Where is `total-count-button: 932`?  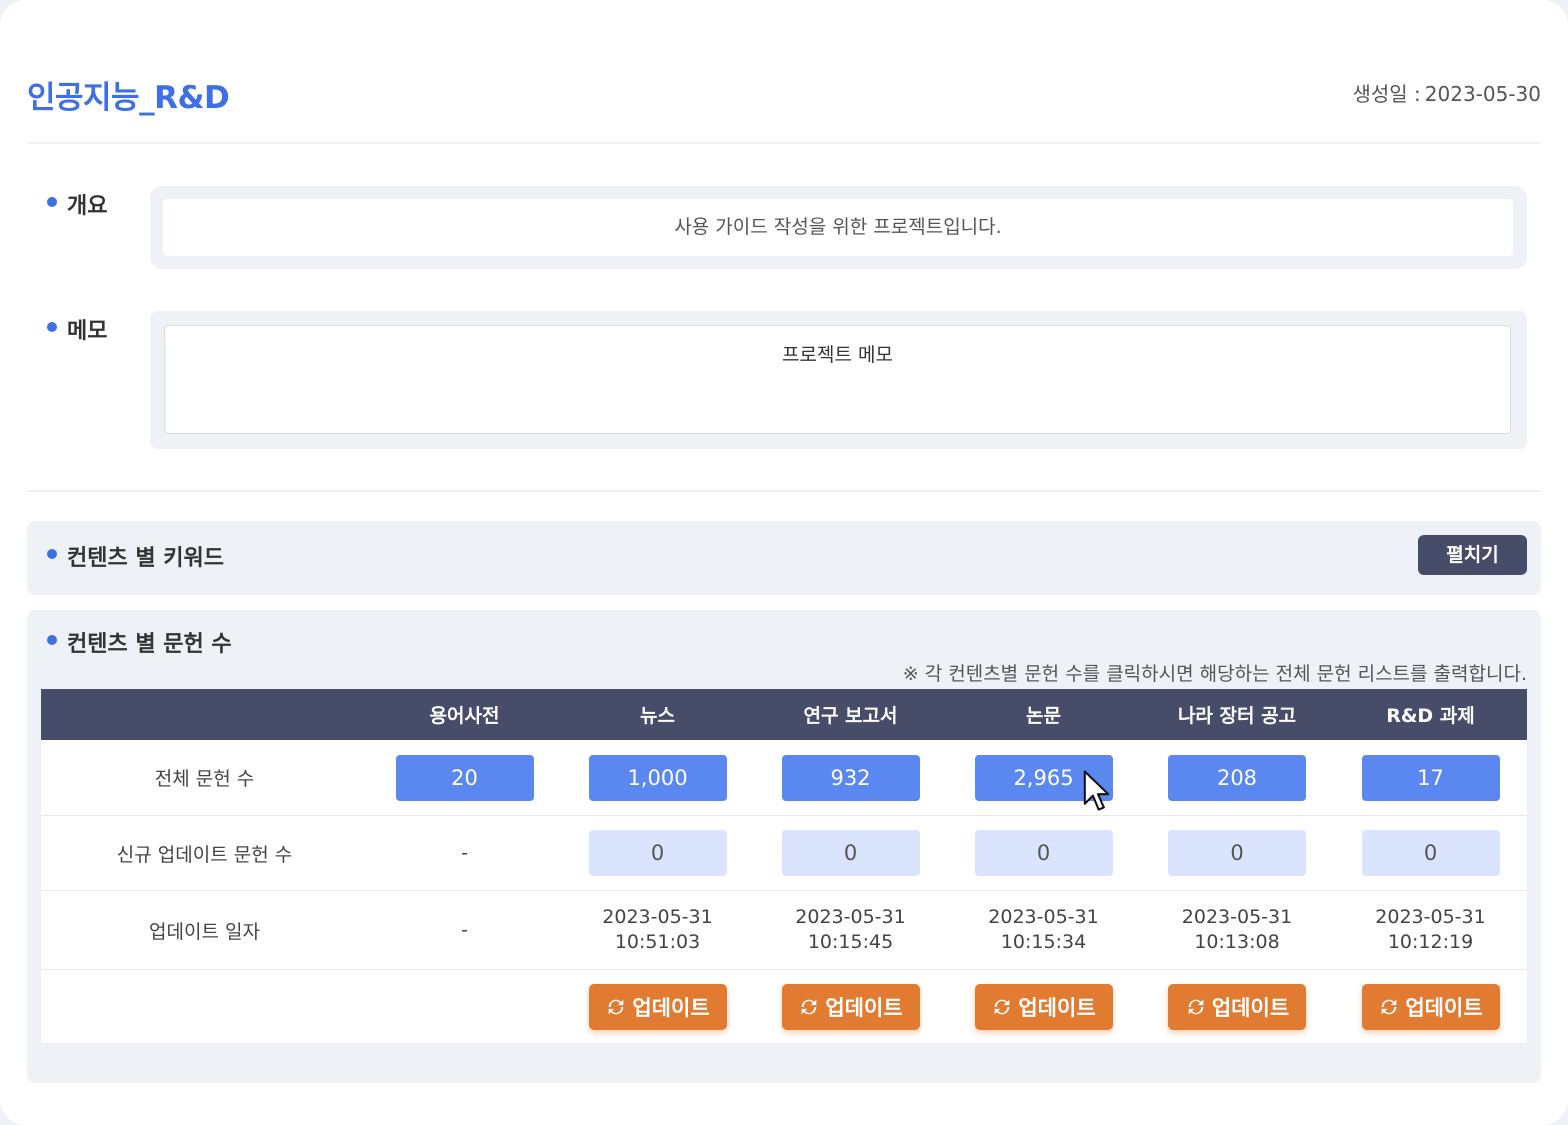
total-count-button: 932 is located at coordinates (850, 777).